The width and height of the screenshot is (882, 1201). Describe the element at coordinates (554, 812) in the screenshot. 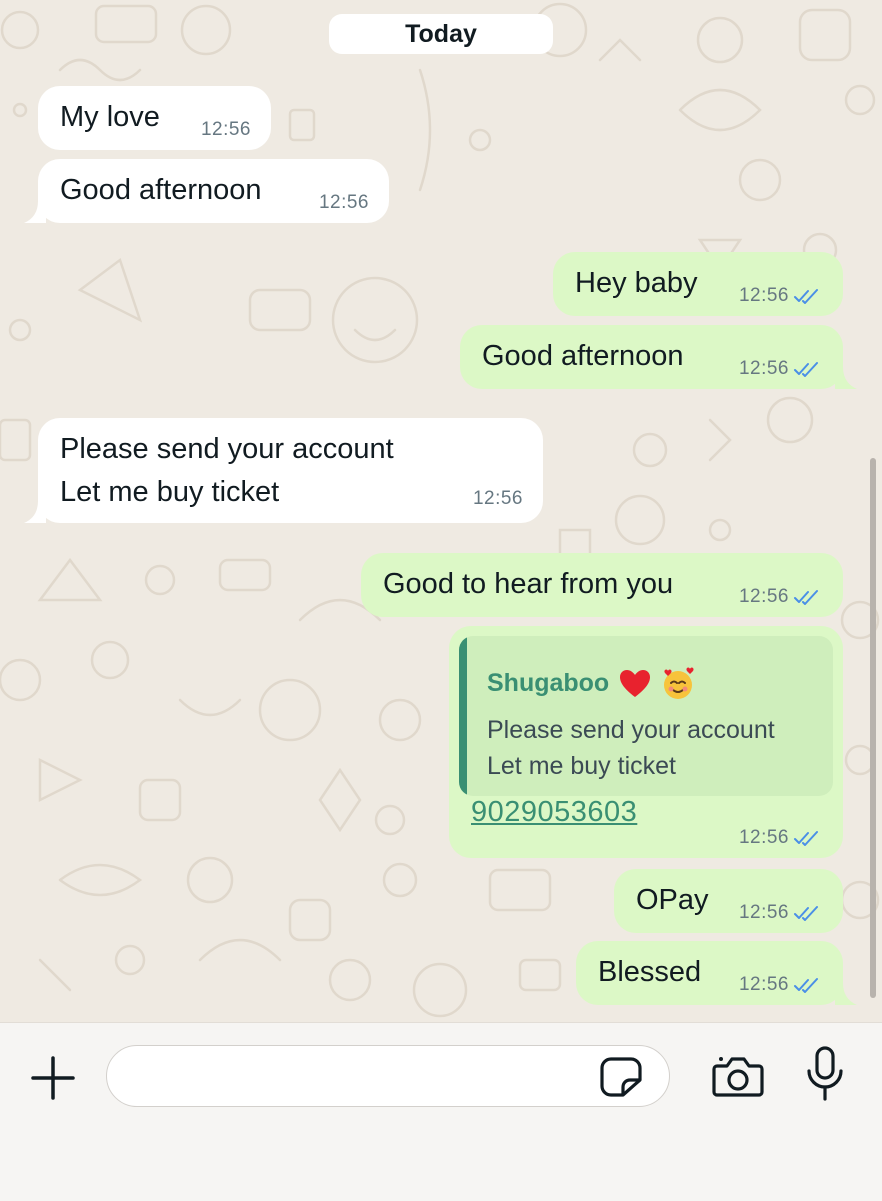

I see `phone-number-link: 9029053603` at that location.